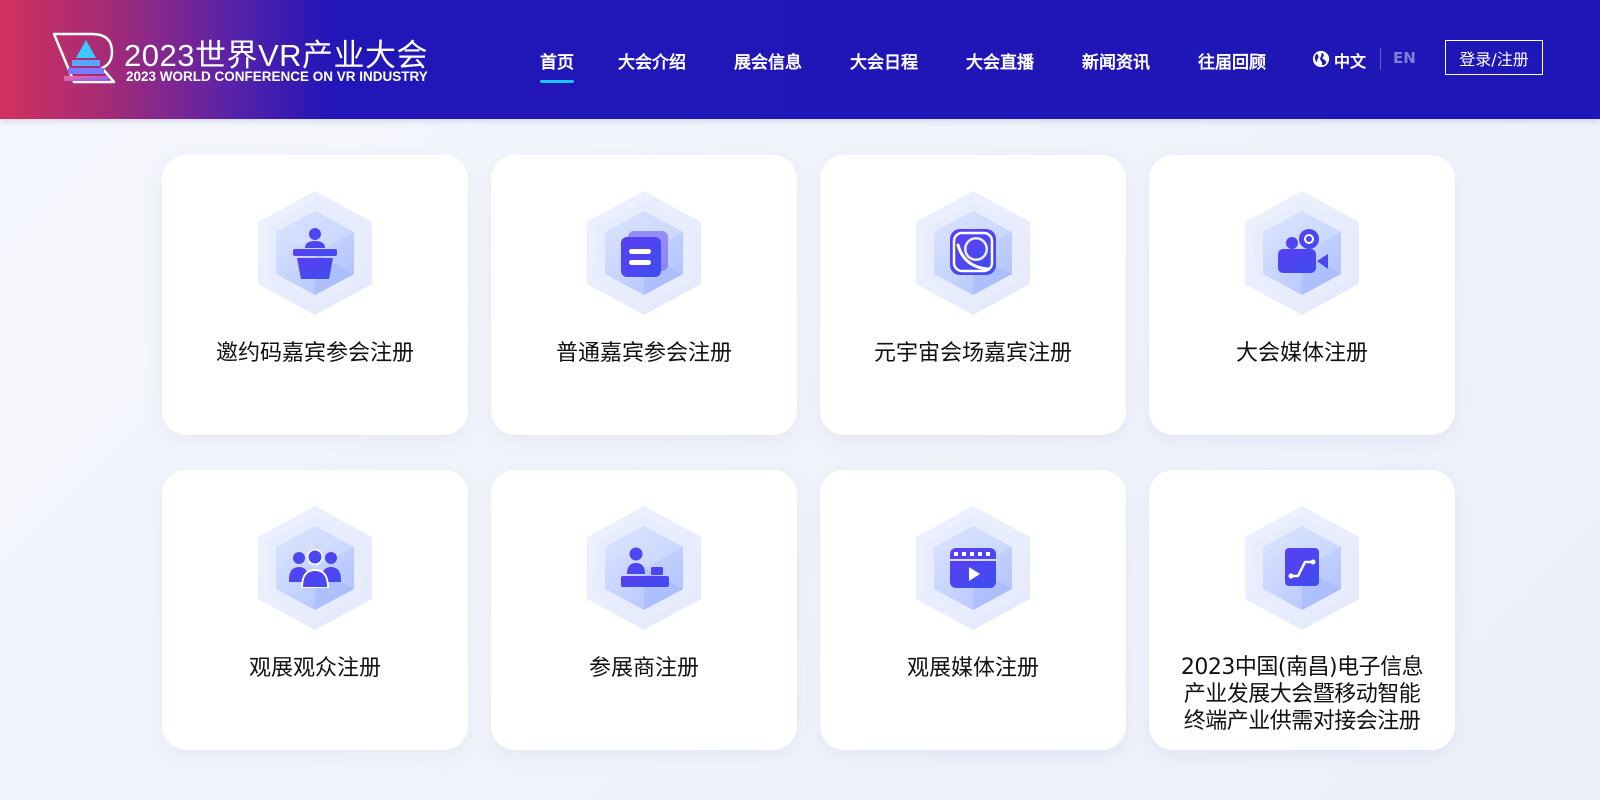  I want to click on nav-item-review: 往届回顾, so click(1232, 60).